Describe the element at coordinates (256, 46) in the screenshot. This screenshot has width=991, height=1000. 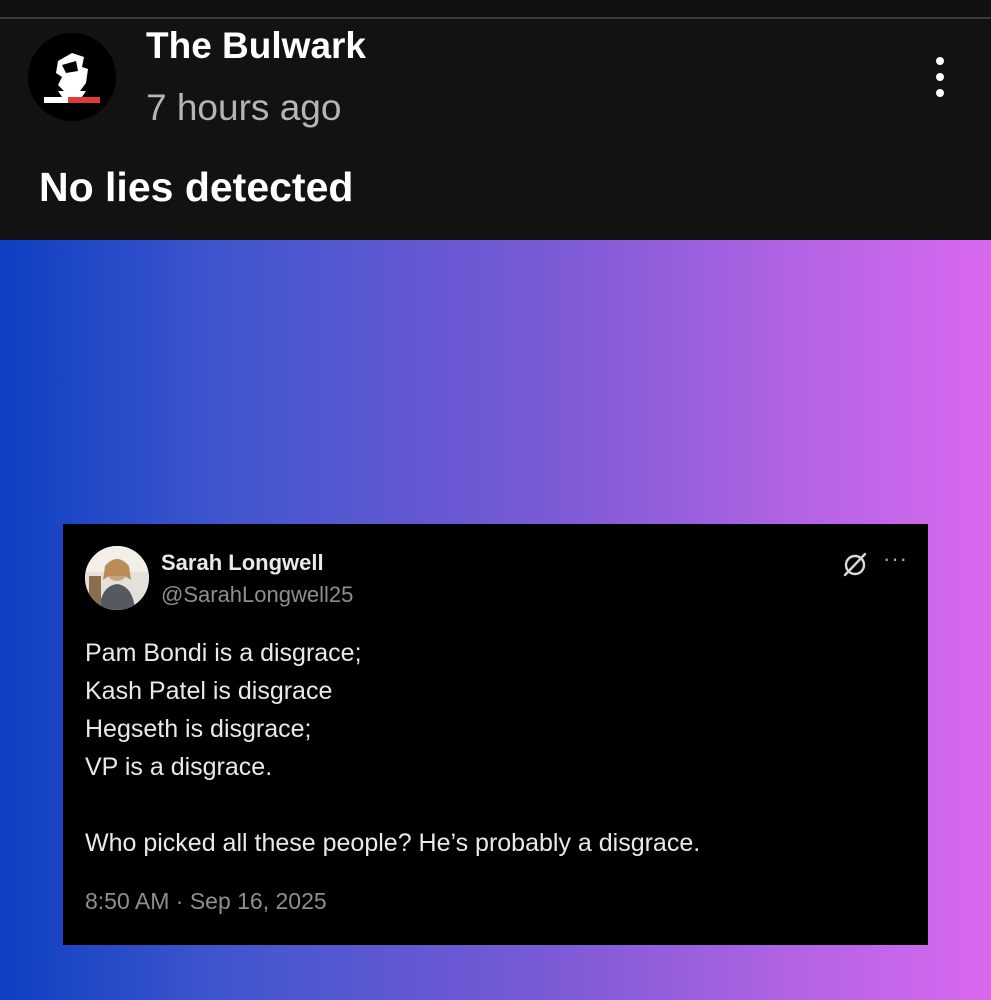
I see `channel-name: The Bulwark` at that location.